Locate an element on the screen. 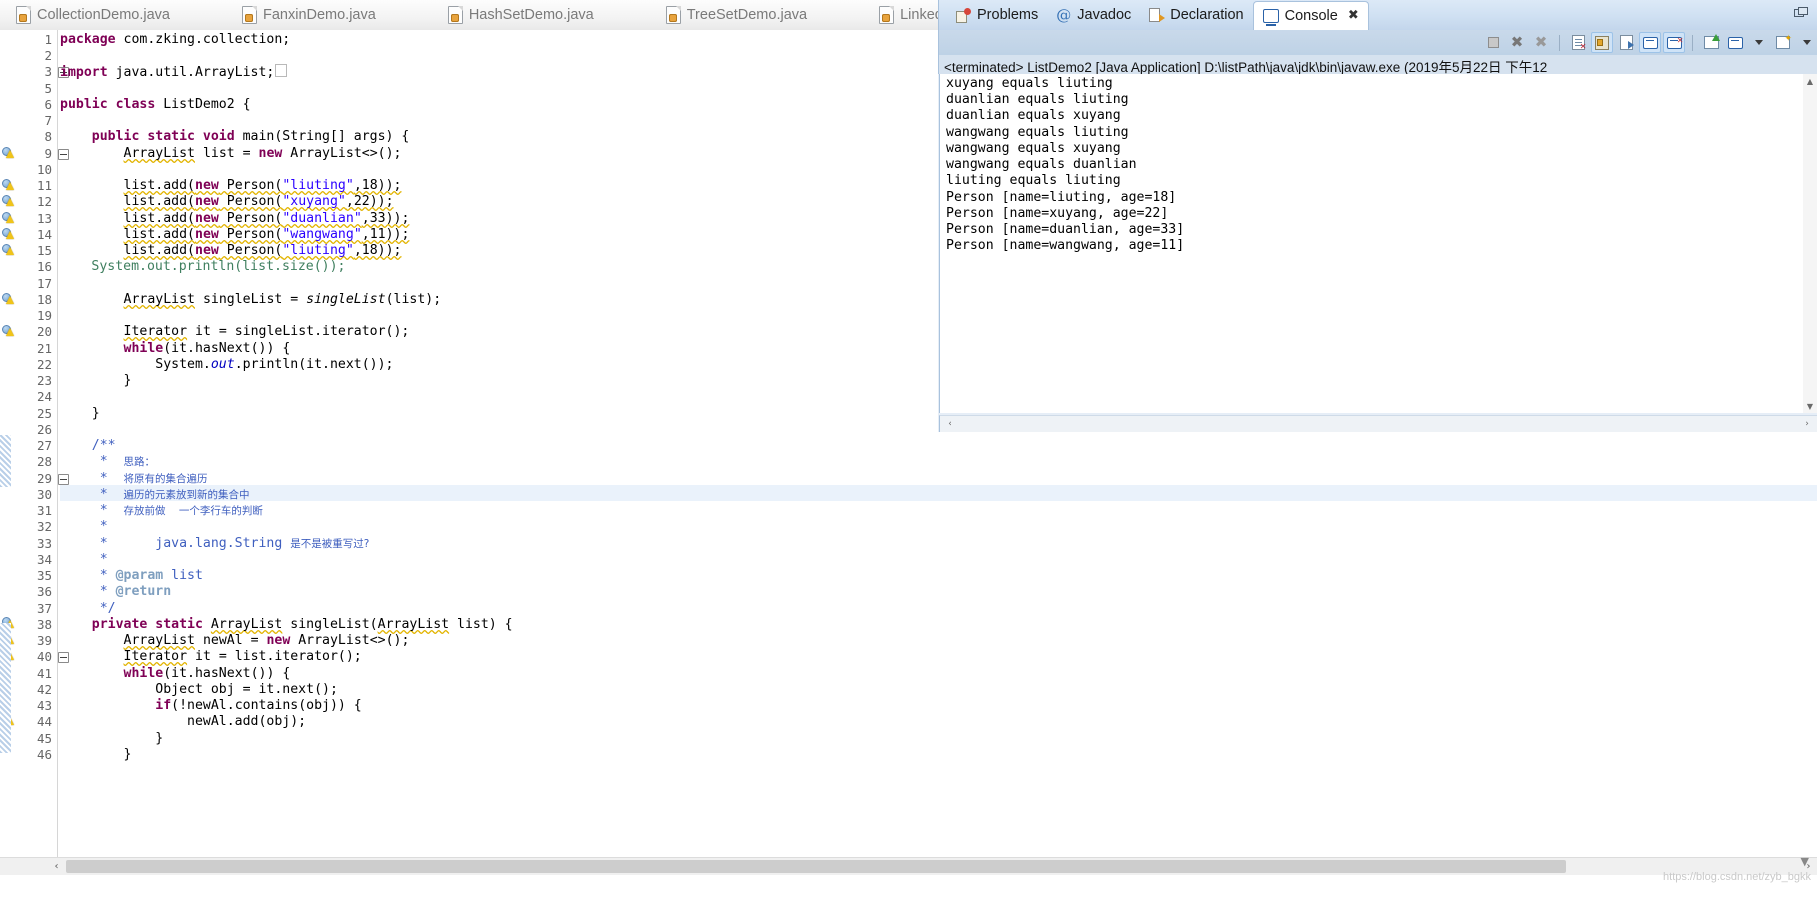 The height and width of the screenshot is (903, 1817). tab-javadoc: @ Javadoc is located at coordinates (1093, 15).